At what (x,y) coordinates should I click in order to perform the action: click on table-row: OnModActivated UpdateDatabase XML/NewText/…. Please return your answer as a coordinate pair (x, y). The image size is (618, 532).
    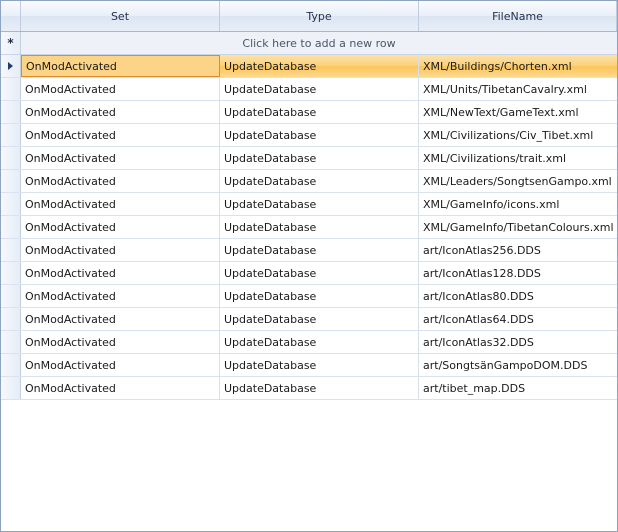
    Looking at the image, I should click on (309, 112).